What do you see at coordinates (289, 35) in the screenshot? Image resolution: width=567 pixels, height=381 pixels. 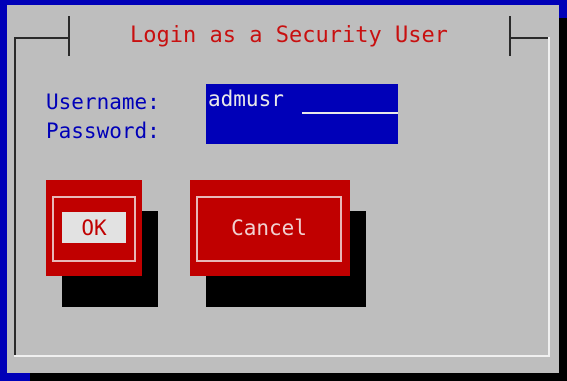 I see `dialog-title: Login as a Security User` at bounding box center [289, 35].